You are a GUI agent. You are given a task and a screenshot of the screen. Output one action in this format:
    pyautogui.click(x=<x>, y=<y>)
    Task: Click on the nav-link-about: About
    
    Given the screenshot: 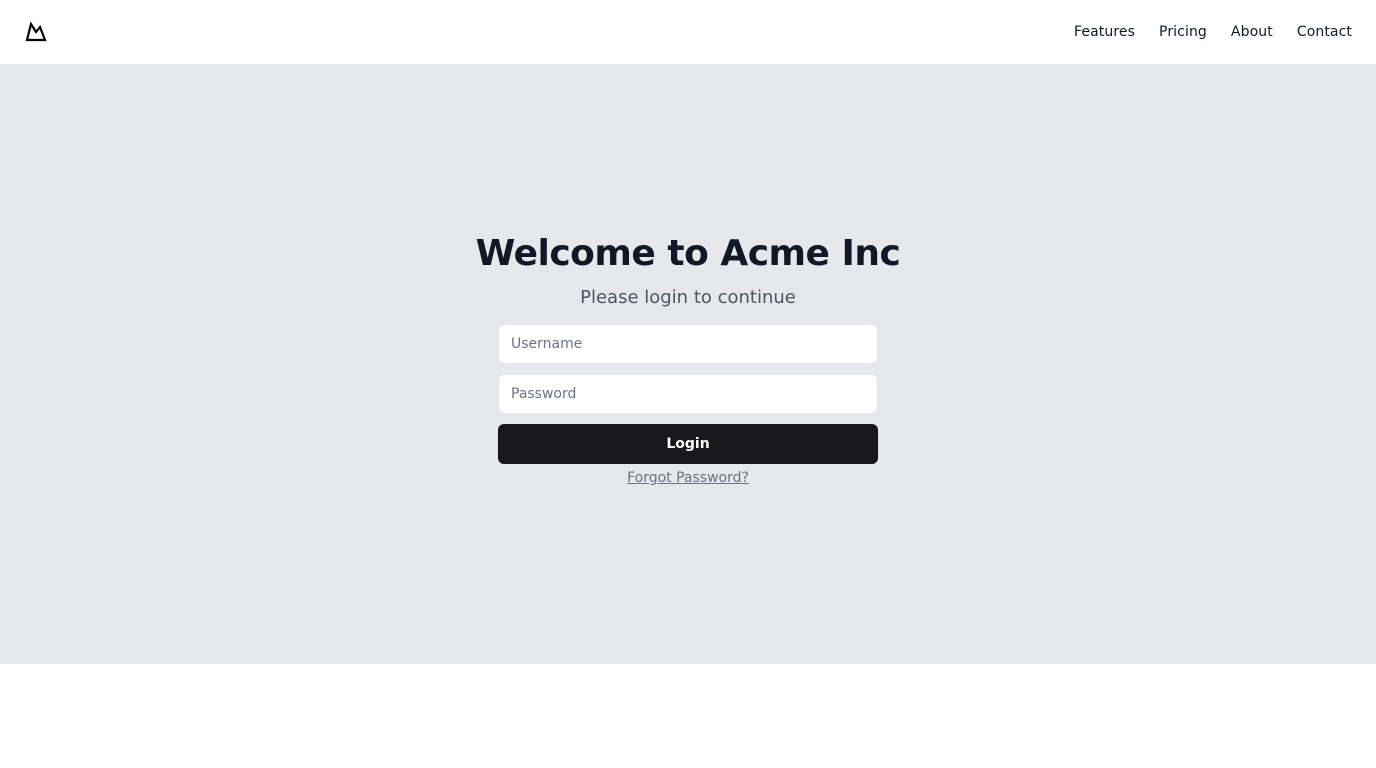 What is the action you would take?
    pyautogui.click(x=1252, y=32)
    